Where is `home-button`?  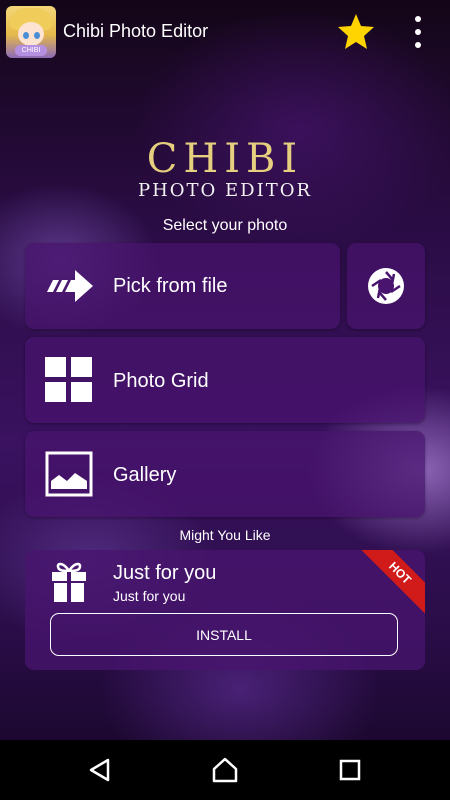
home-button is located at coordinates (225, 770).